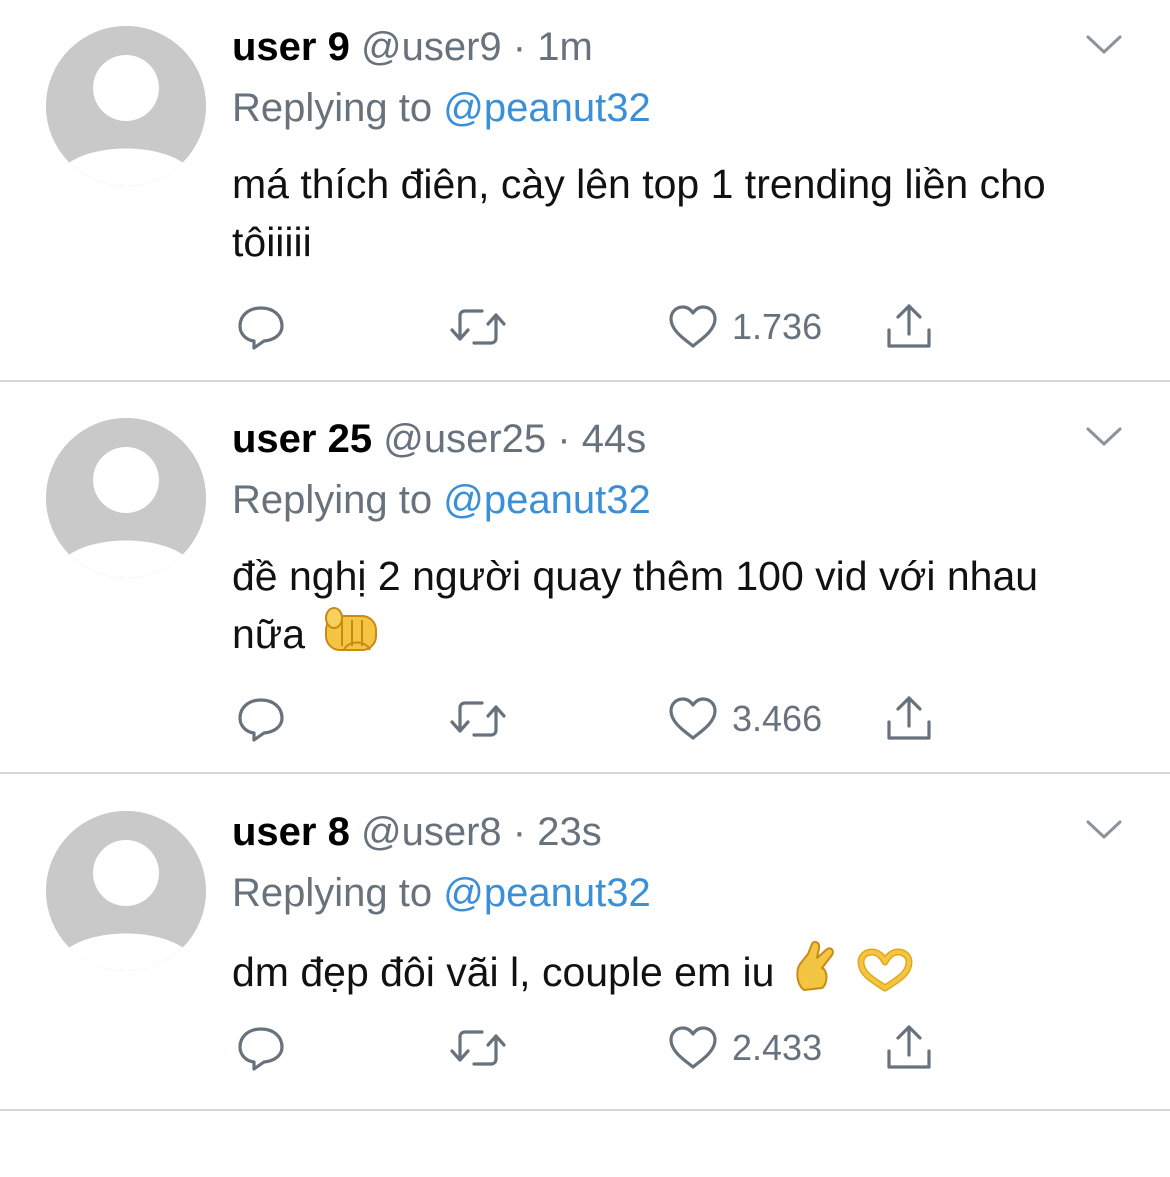 The height and width of the screenshot is (1177, 1170). I want to click on tweet-text: dm đẹp đôi vãi l, couple em iu, so click(672, 974).